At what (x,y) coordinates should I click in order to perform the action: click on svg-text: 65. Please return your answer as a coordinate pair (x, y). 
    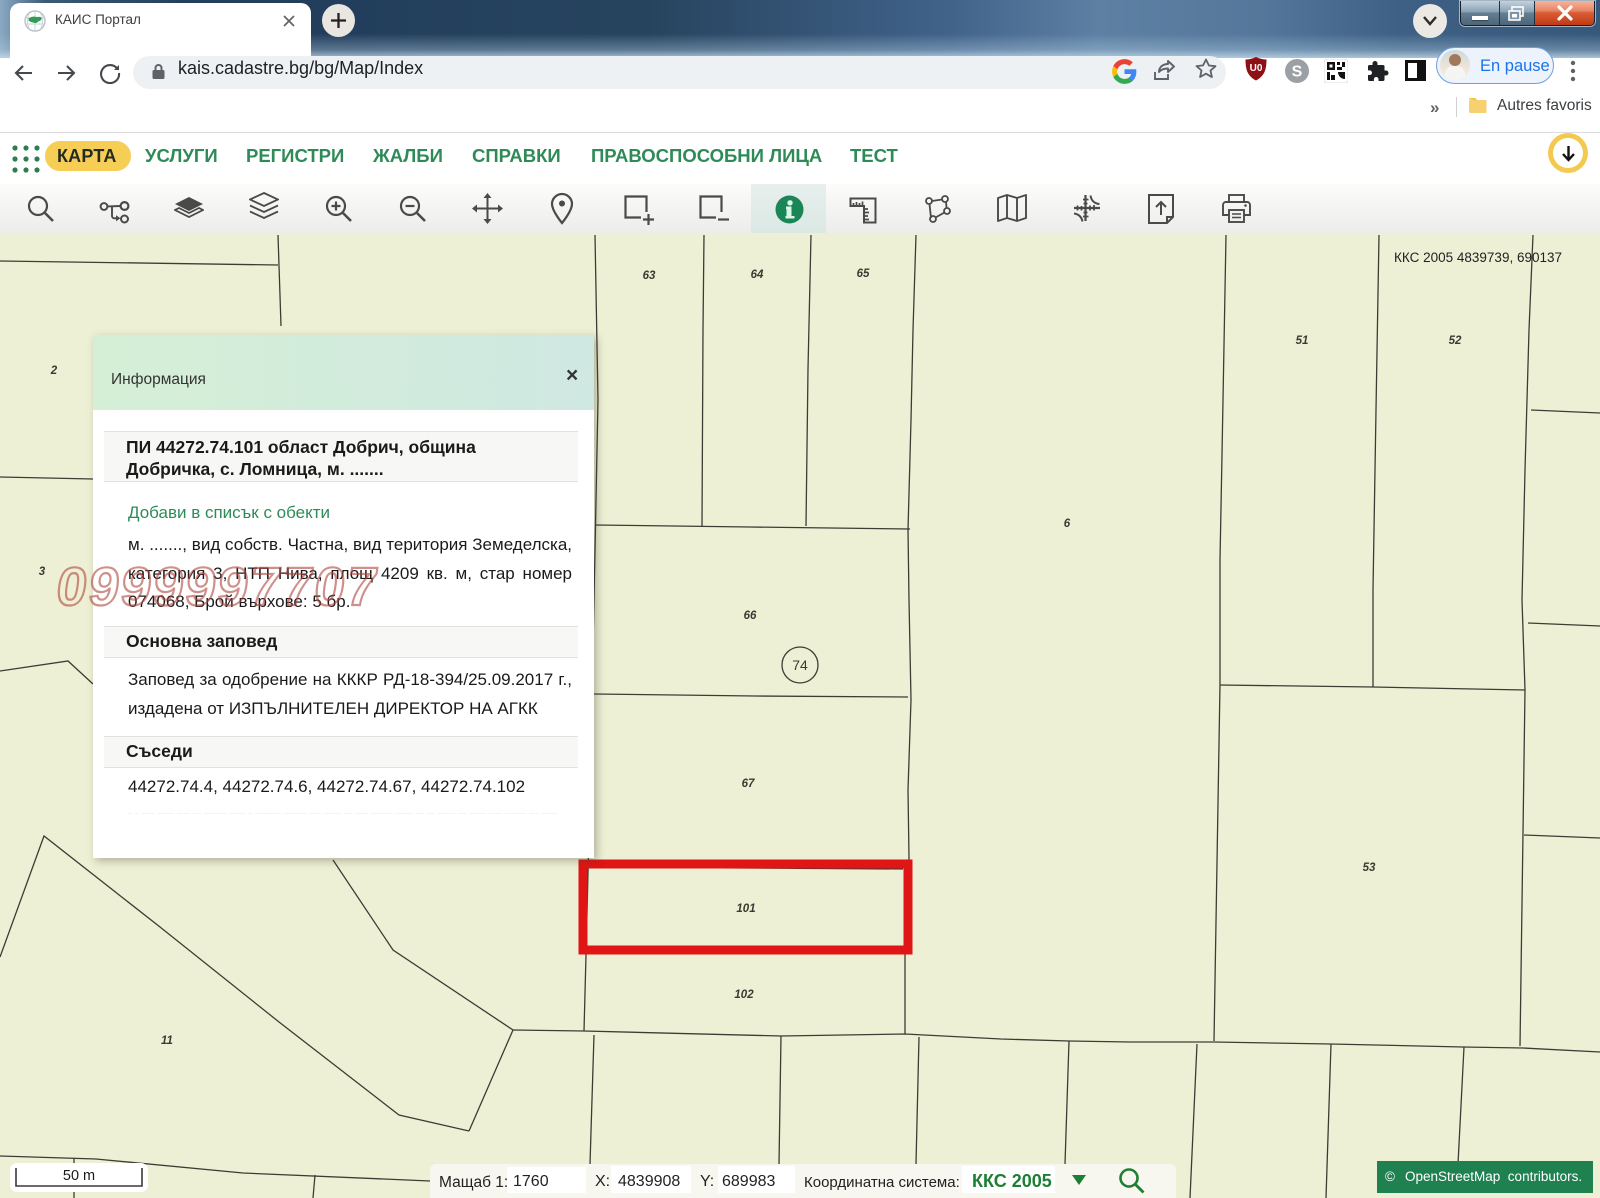
    Looking at the image, I should click on (863, 274).